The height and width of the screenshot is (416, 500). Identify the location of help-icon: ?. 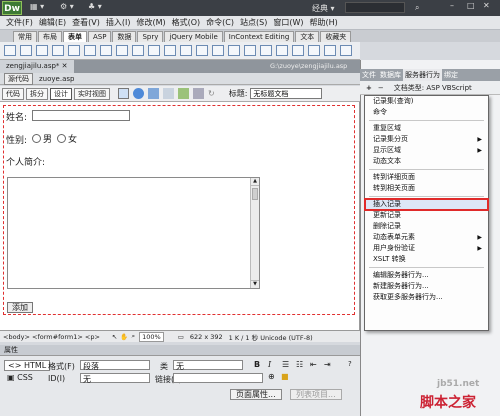
(350, 364).